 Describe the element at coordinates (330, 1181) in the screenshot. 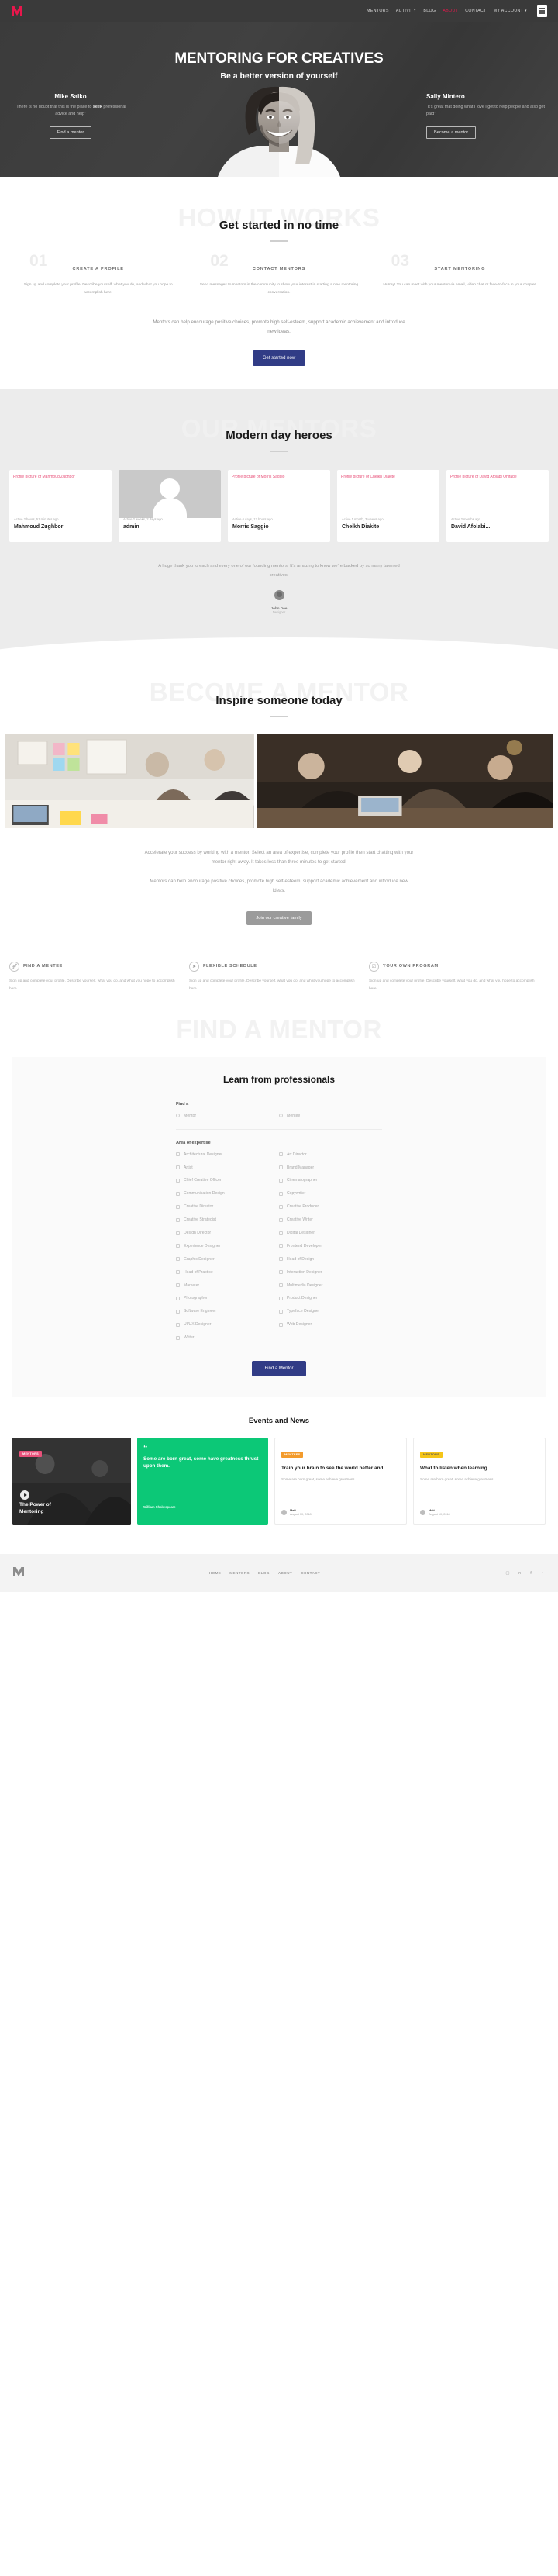

I see `checkbox-item: Cinematographer` at that location.